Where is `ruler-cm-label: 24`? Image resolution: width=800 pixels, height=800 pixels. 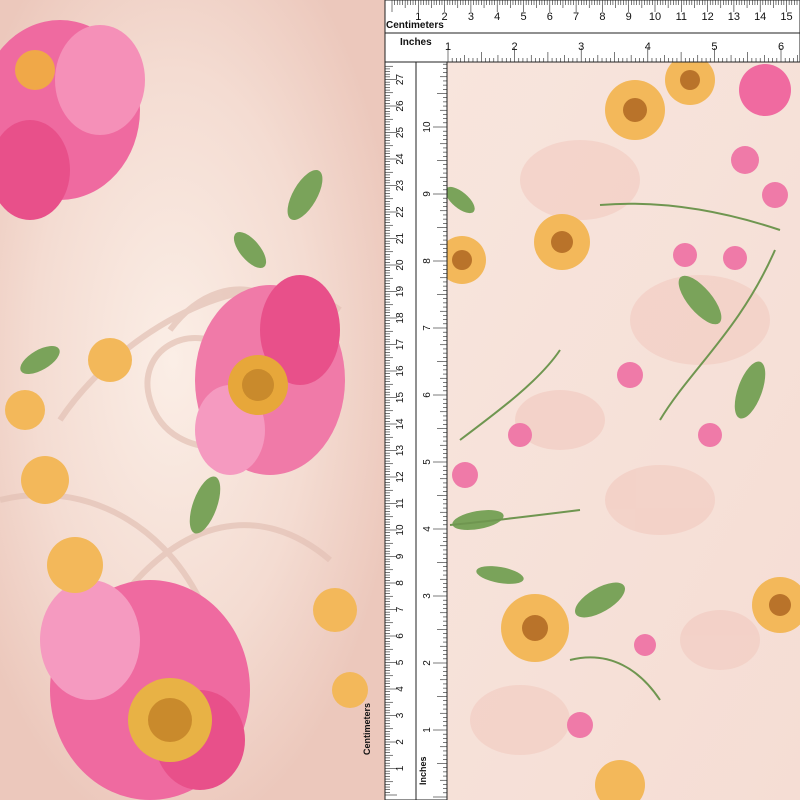 ruler-cm-label: 24 is located at coordinates (400, 159).